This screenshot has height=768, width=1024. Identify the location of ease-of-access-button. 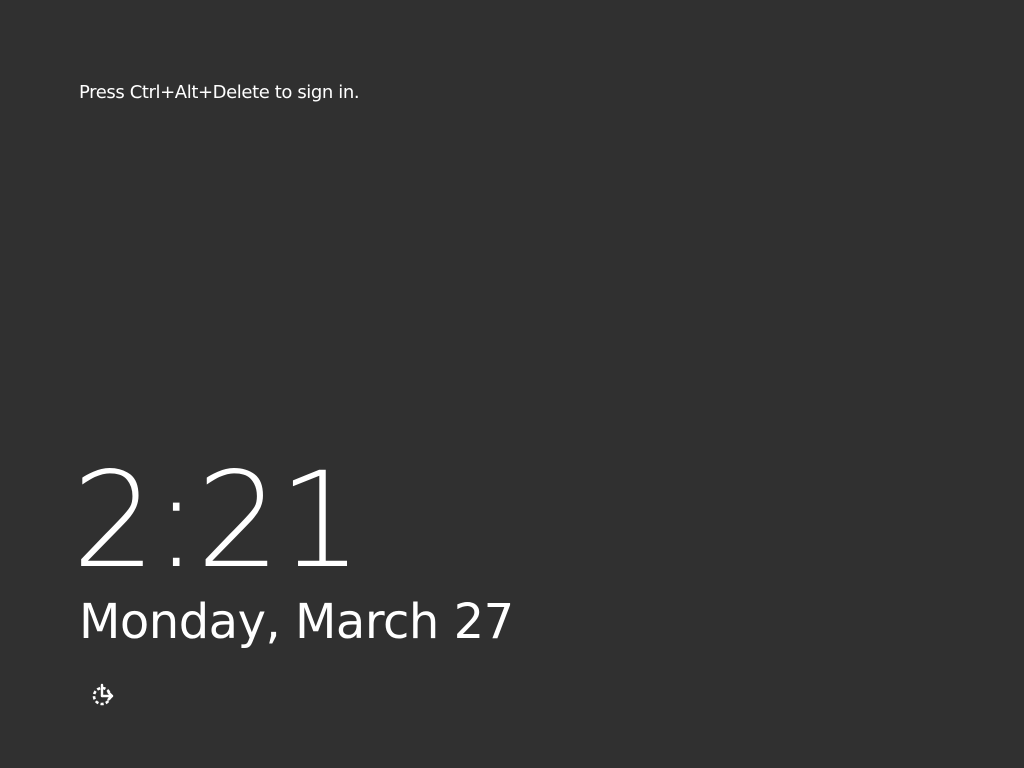
(104, 694).